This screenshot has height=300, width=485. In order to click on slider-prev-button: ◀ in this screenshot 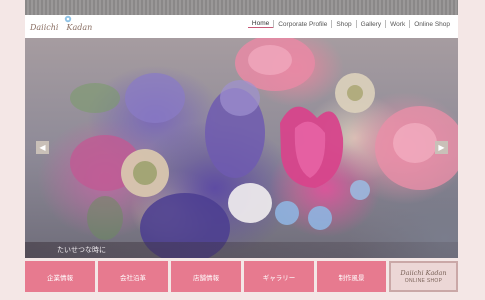, I will do `click(42, 147)`.